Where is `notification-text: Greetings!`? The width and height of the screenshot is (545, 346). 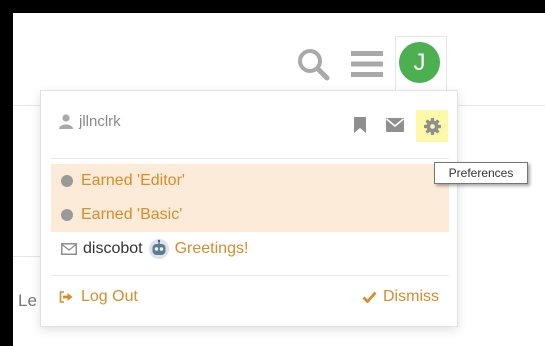 notification-text: Greetings! is located at coordinates (211, 248).